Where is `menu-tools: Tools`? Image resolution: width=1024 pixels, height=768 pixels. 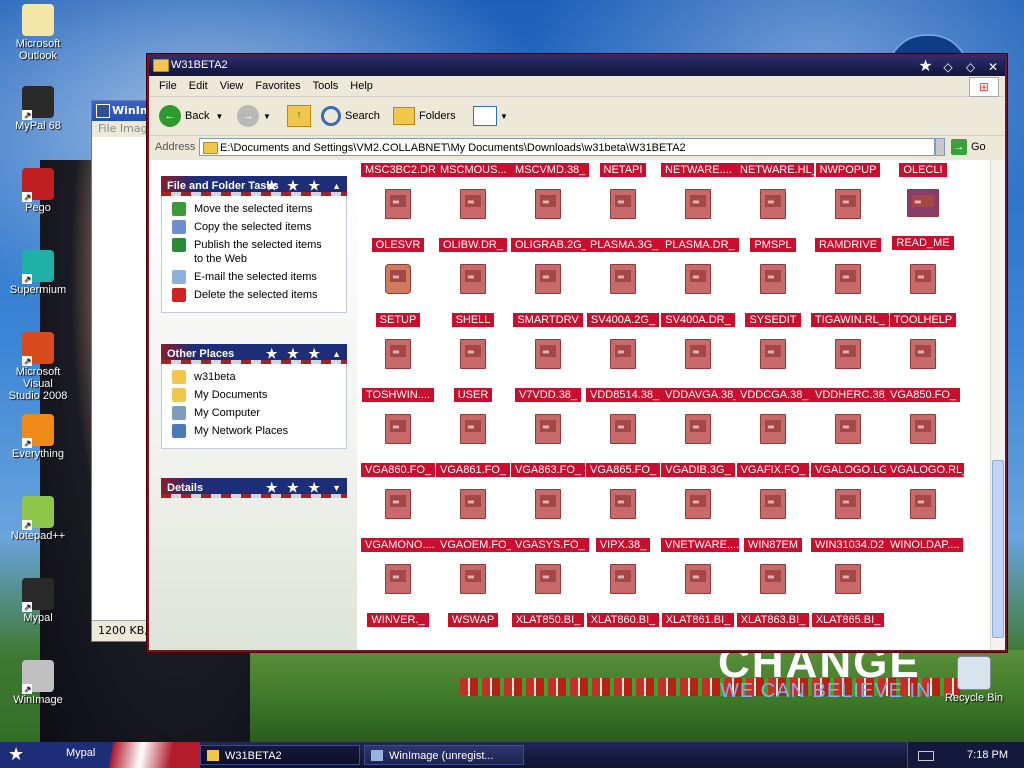 menu-tools: Tools is located at coordinates (326, 86).